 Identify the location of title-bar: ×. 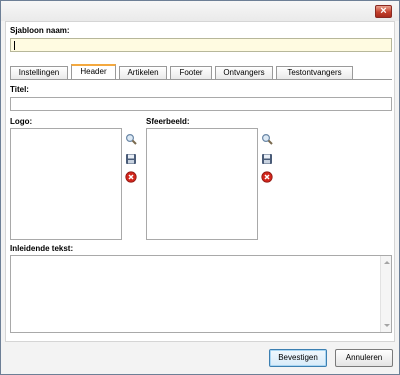
(200, 11).